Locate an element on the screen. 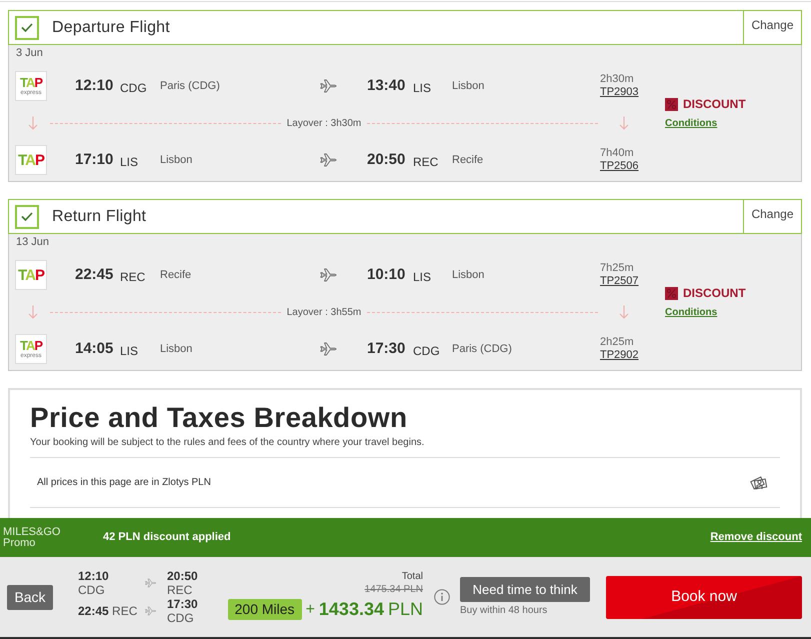  layover-text: Layover : 3h55m is located at coordinates (324, 313).